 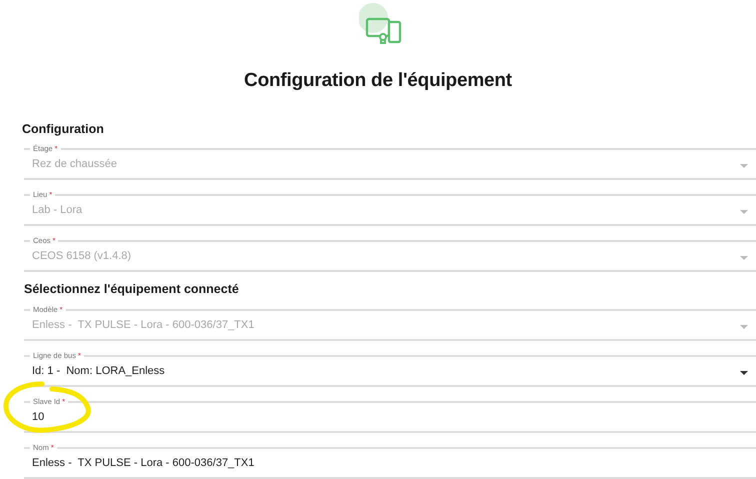 What do you see at coordinates (132, 289) in the screenshot?
I see `section-heading: Sélectionnez l'équipement connecté` at bounding box center [132, 289].